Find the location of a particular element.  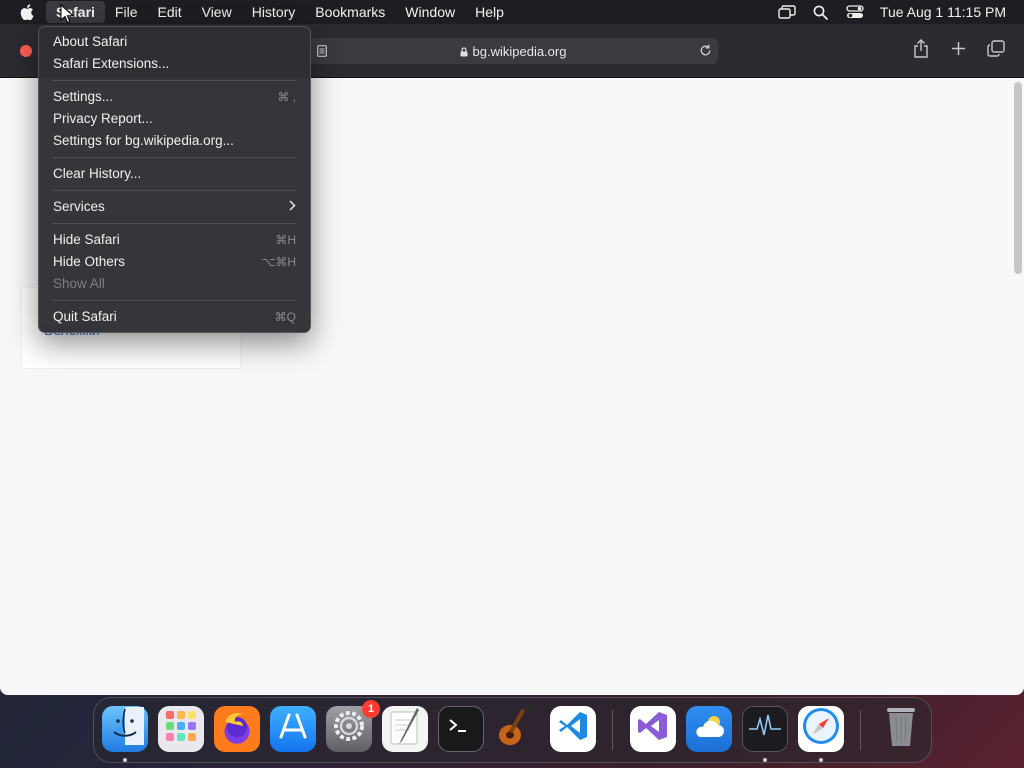

dock-terminal is located at coordinates (461, 729).